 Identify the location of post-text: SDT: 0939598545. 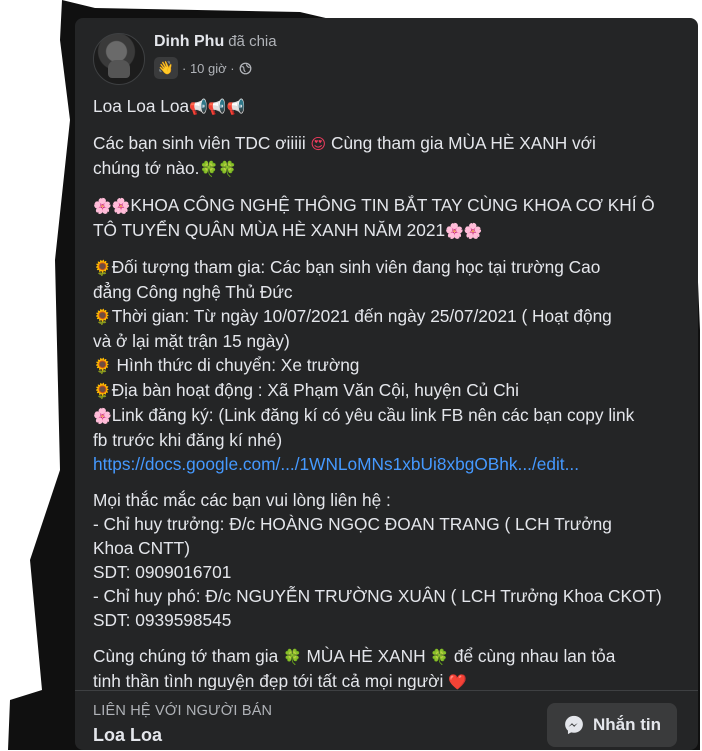
(162, 620).